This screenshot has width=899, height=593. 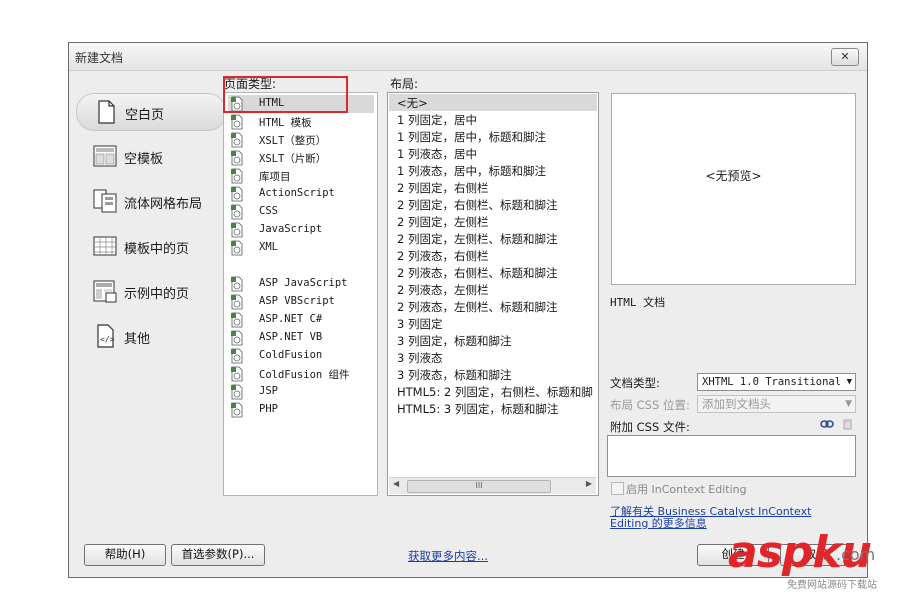 What do you see at coordinates (268, 409) in the screenshot?
I see `page-type-item-label: PHP` at bounding box center [268, 409].